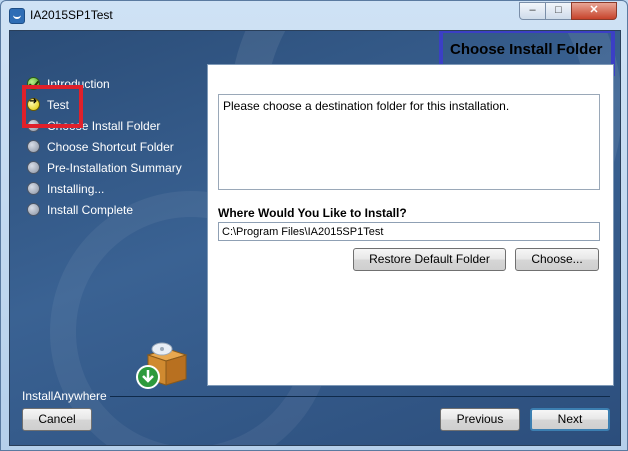 This screenshot has height=451, width=628. What do you see at coordinates (114, 167) in the screenshot?
I see `step-label: Pre-Installation Summary` at bounding box center [114, 167].